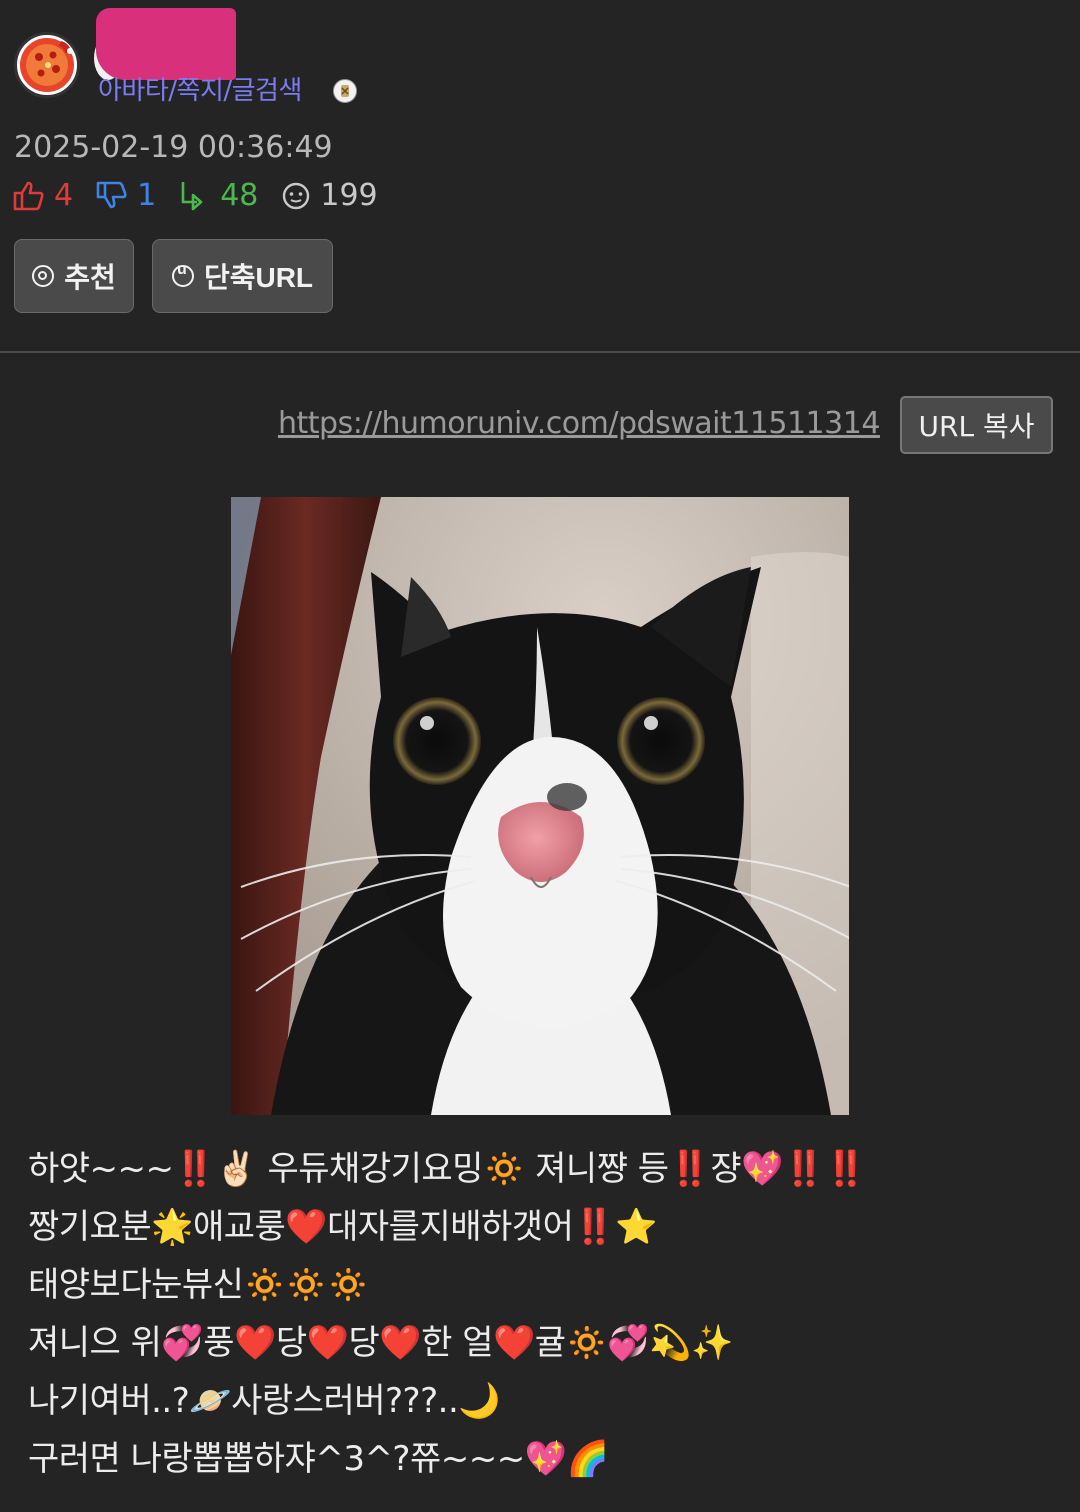  Describe the element at coordinates (218, 195) in the screenshot. I see `reply-stat: 48` at that location.